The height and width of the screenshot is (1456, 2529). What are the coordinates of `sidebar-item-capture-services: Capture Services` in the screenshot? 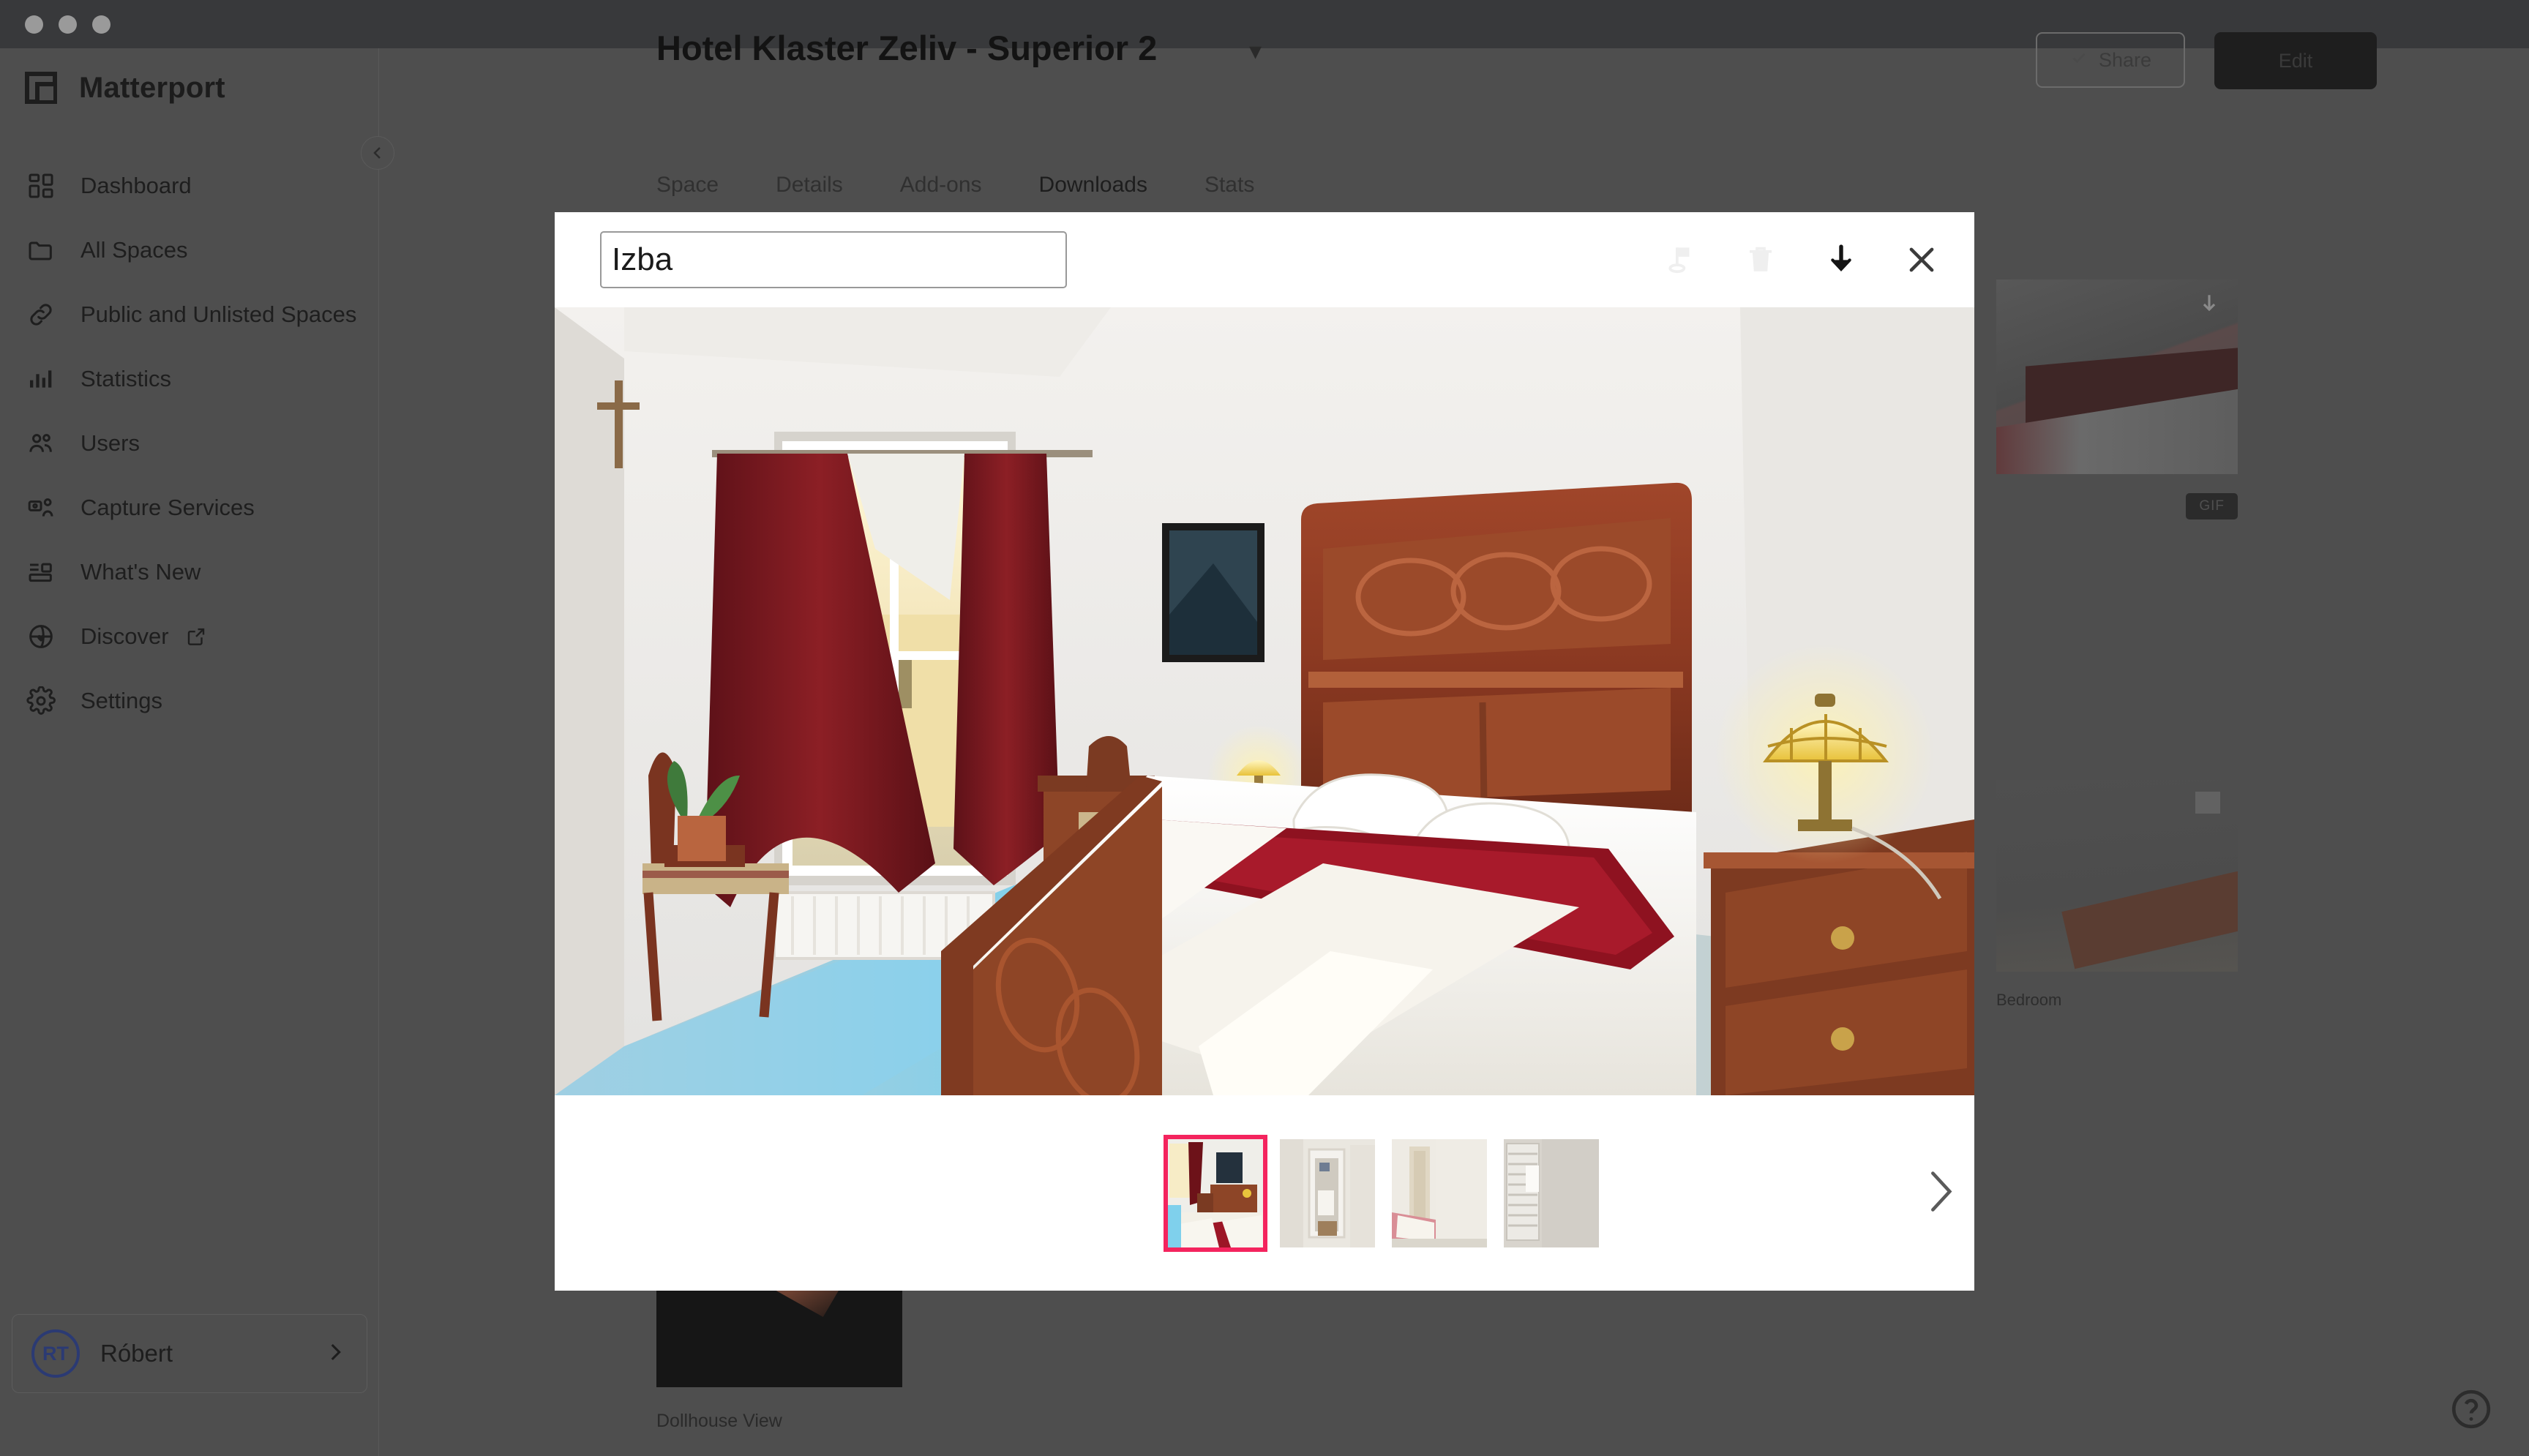 It's located at (189, 508).